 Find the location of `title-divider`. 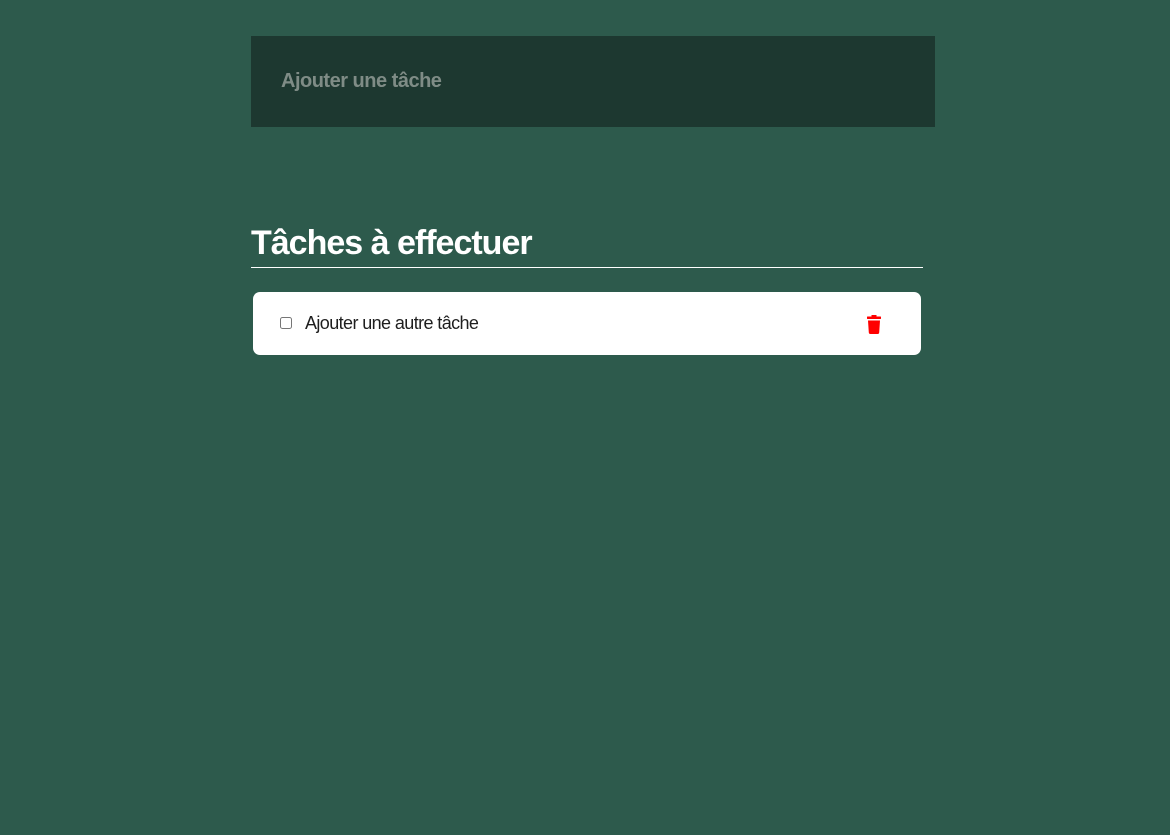

title-divider is located at coordinates (587, 267).